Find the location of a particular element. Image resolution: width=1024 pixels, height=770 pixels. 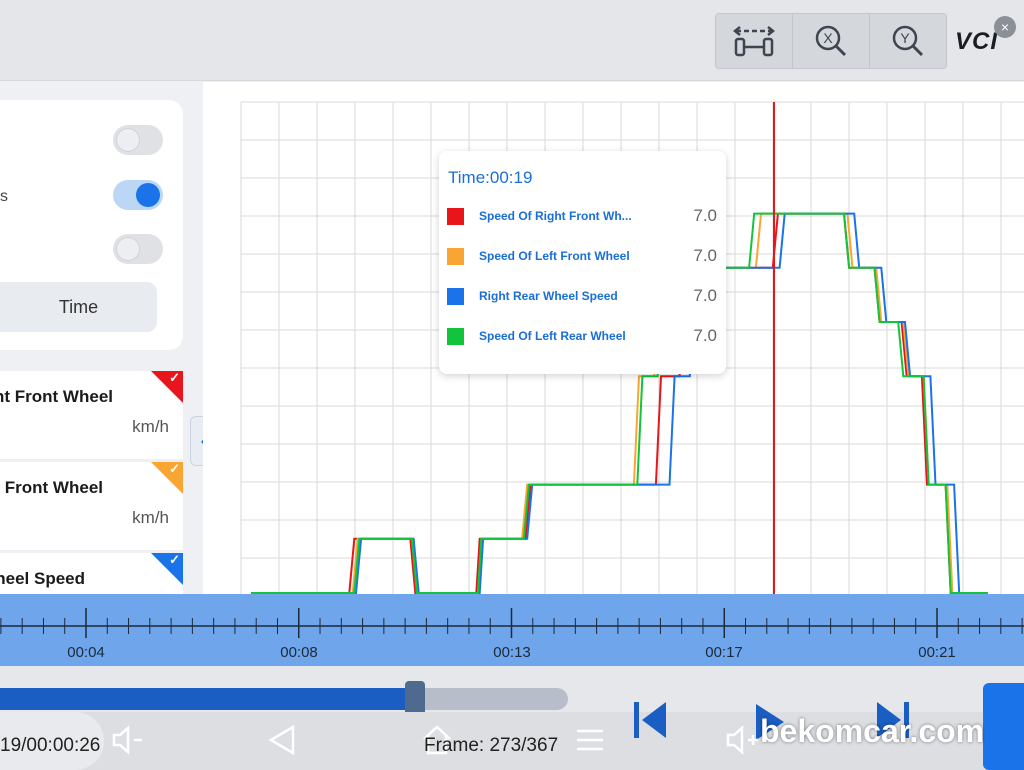

frame-counter: Frame: 273/367 is located at coordinates (491, 745).